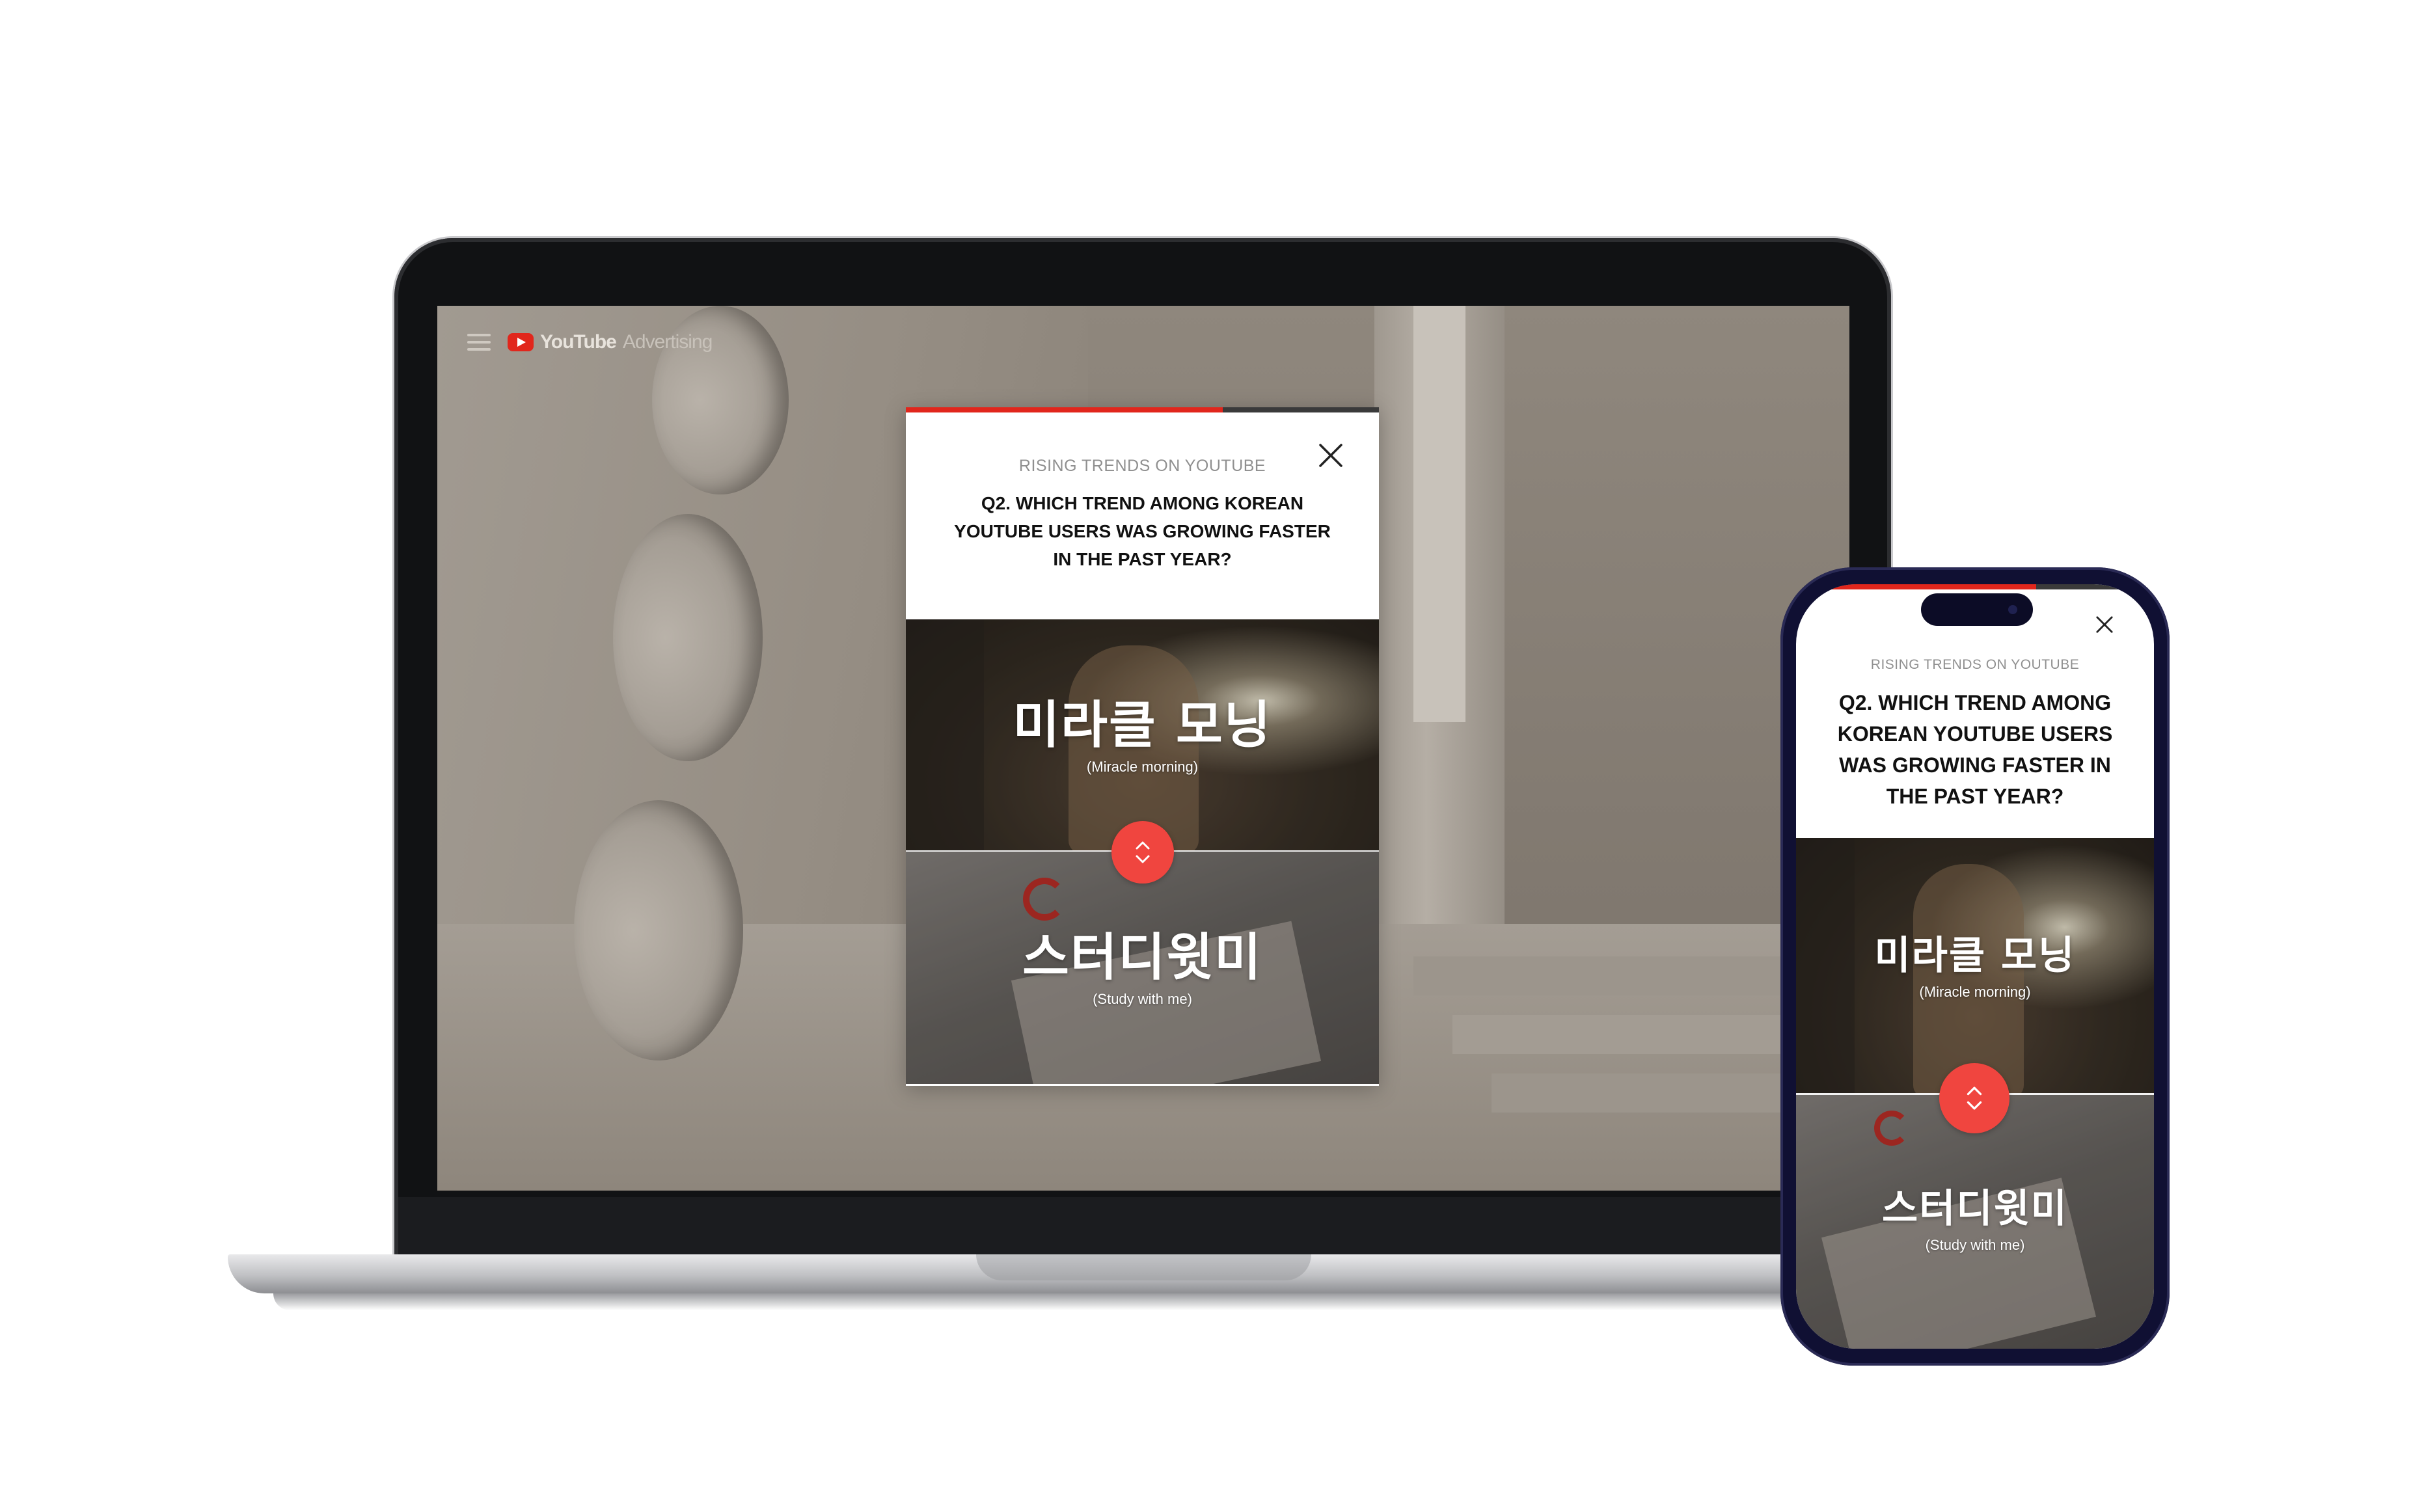 The image size is (2411, 1512). I want to click on youtube-play-icon, so click(521, 342).